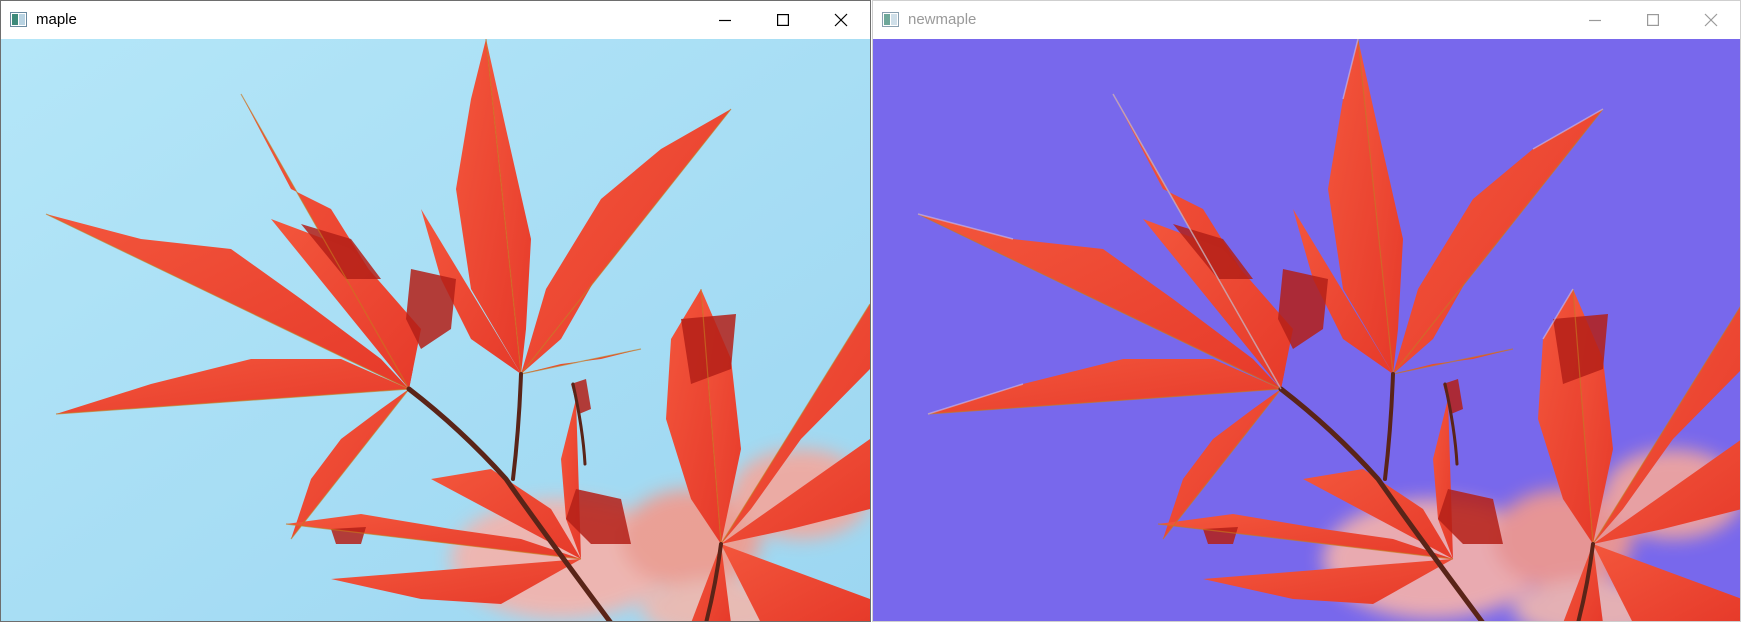 This screenshot has height=622, width=1741. Describe the element at coordinates (435, 20) in the screenshot. I see `title-bar: maple` at that location.